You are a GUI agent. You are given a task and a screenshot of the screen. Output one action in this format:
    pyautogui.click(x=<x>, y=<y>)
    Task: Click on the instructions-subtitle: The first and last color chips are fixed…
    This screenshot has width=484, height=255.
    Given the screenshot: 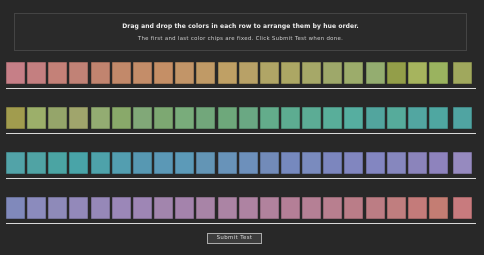 What is the action you would take?
    pyautogui.click(x=240, y=39)
    